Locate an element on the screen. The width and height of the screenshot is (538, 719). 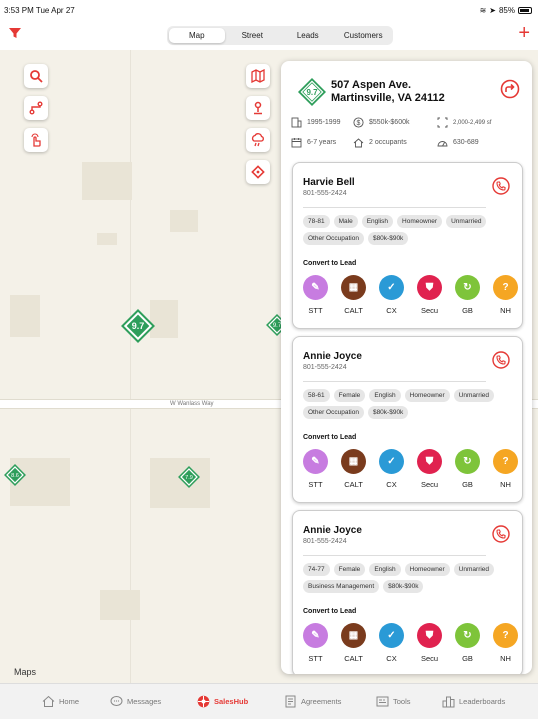
status-right: ≋ ➤ 85% is located at coordinates (506, 10).